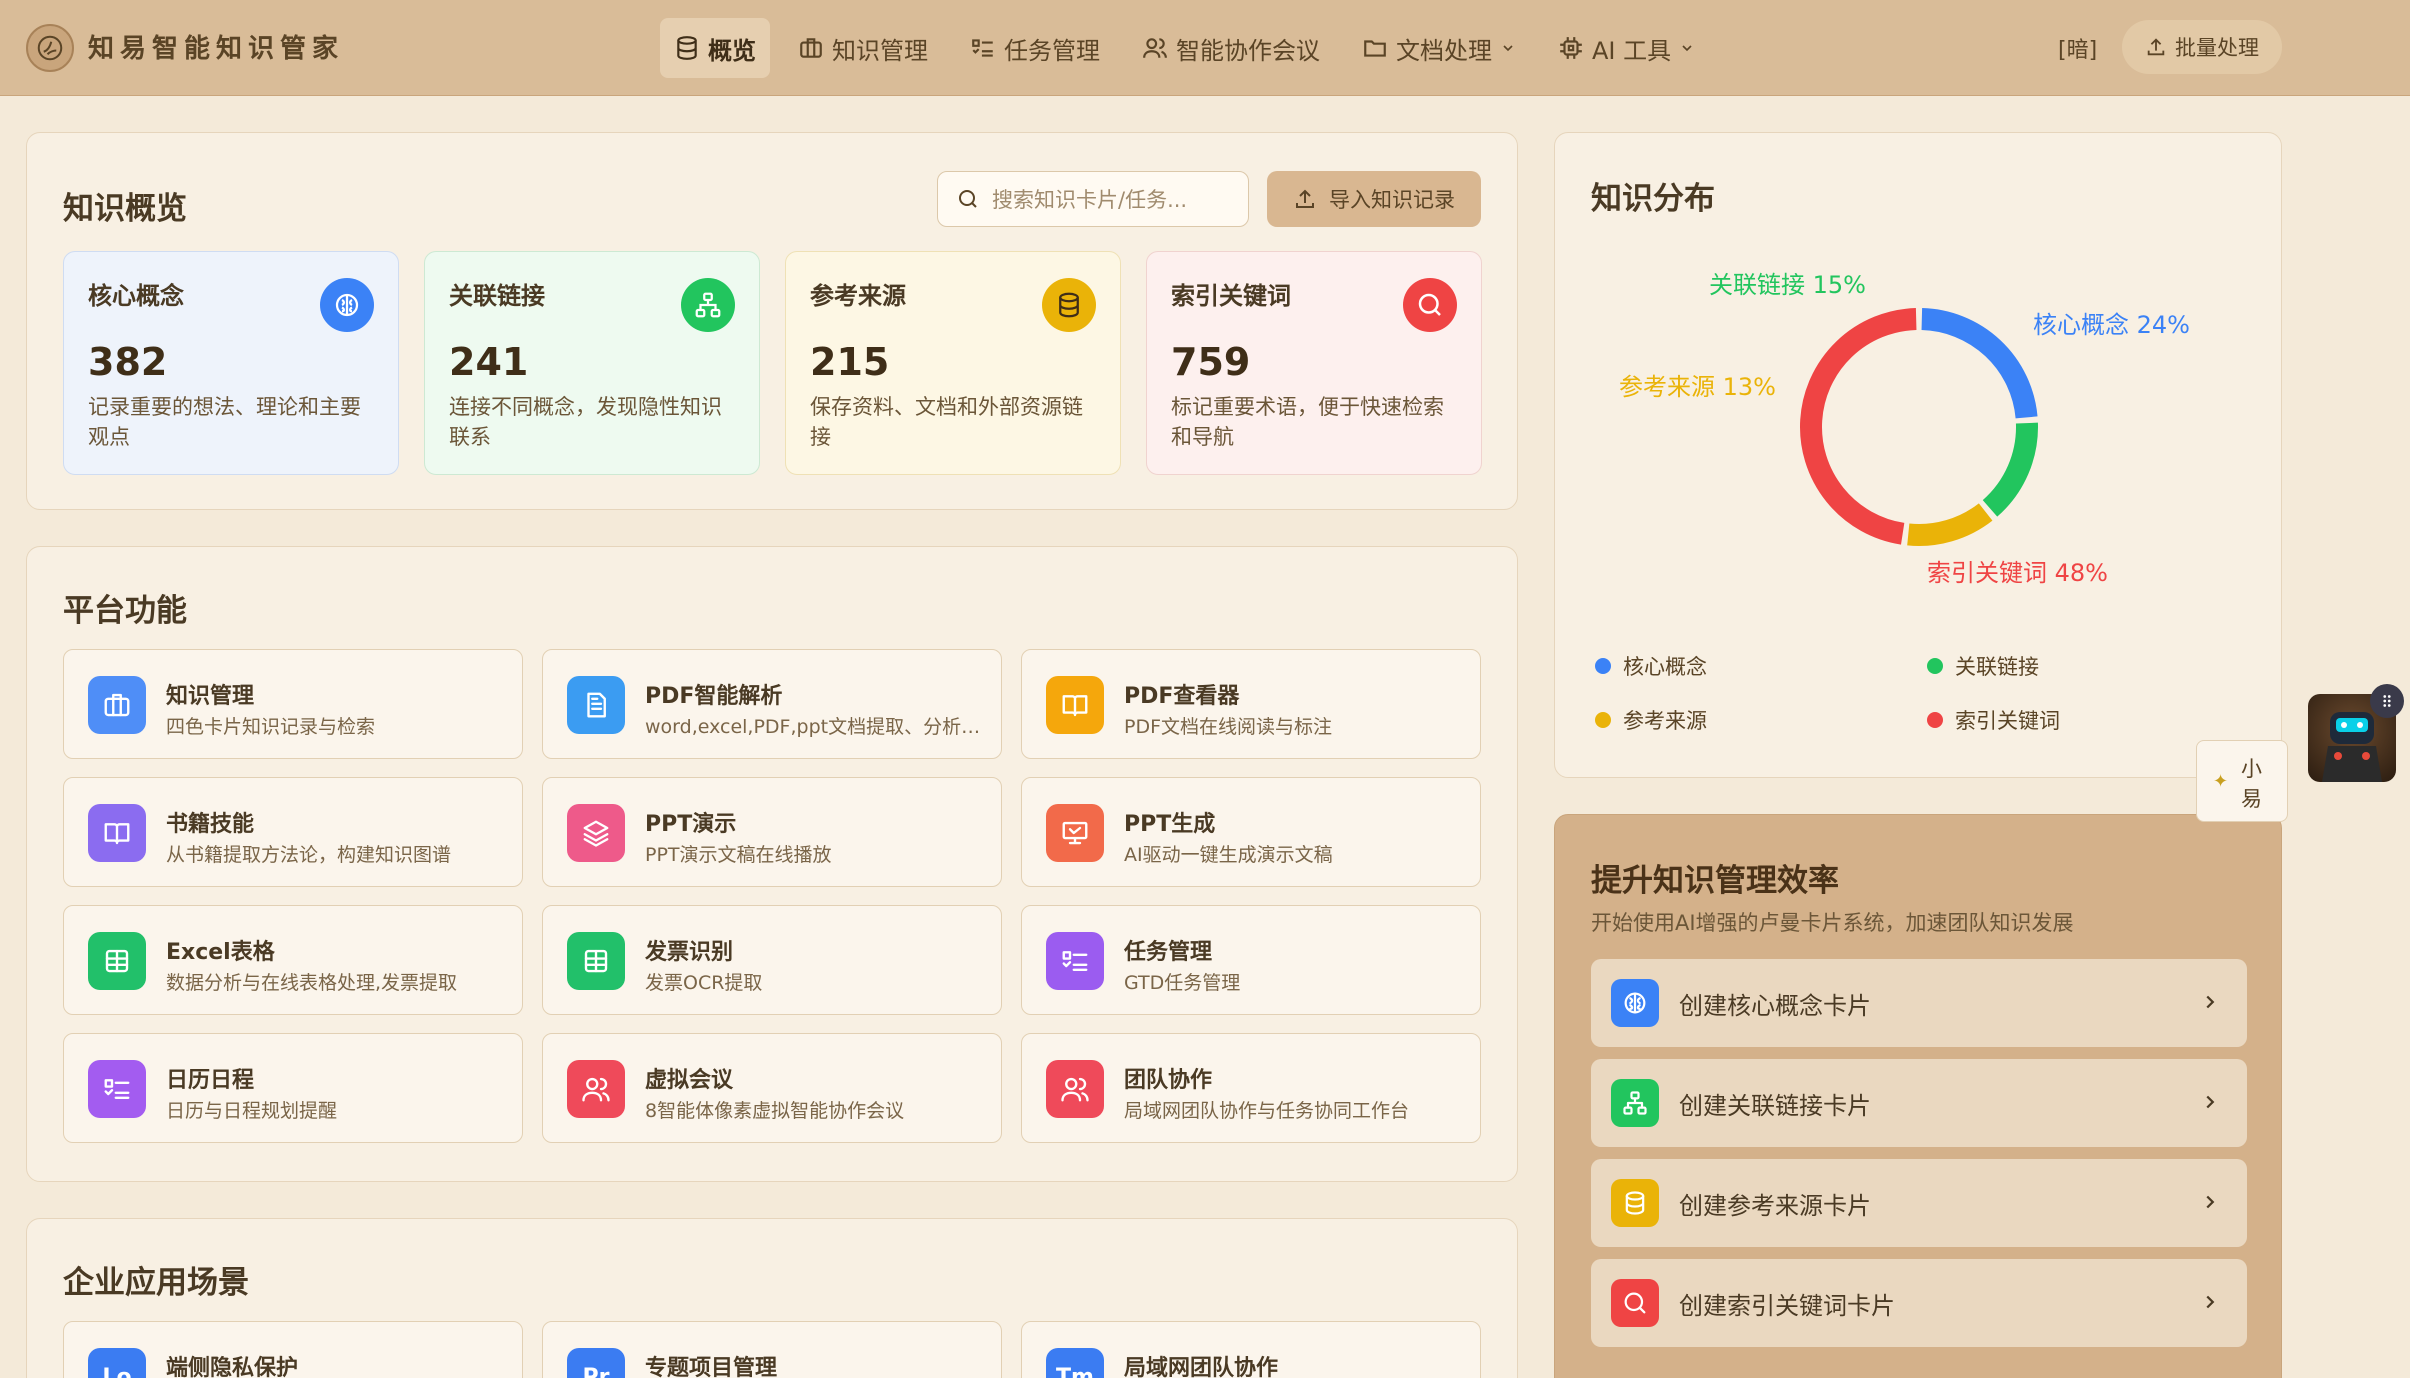 This screenshot has width=2410, height=1378. What do you see at coordinates (1182, 983) in the screenshot?
I see `feature-desc: GTD任务管理` at bounding box center [1182, 983].